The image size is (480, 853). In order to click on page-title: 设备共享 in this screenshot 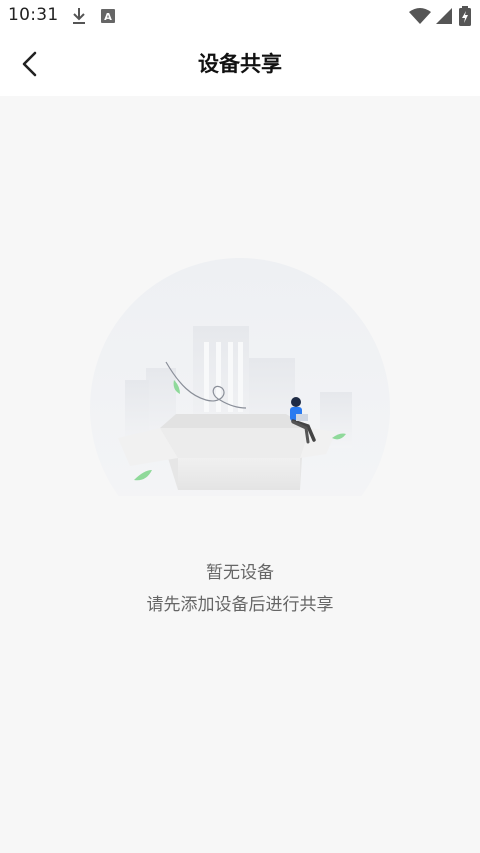, I will do `click(240, 64)`.